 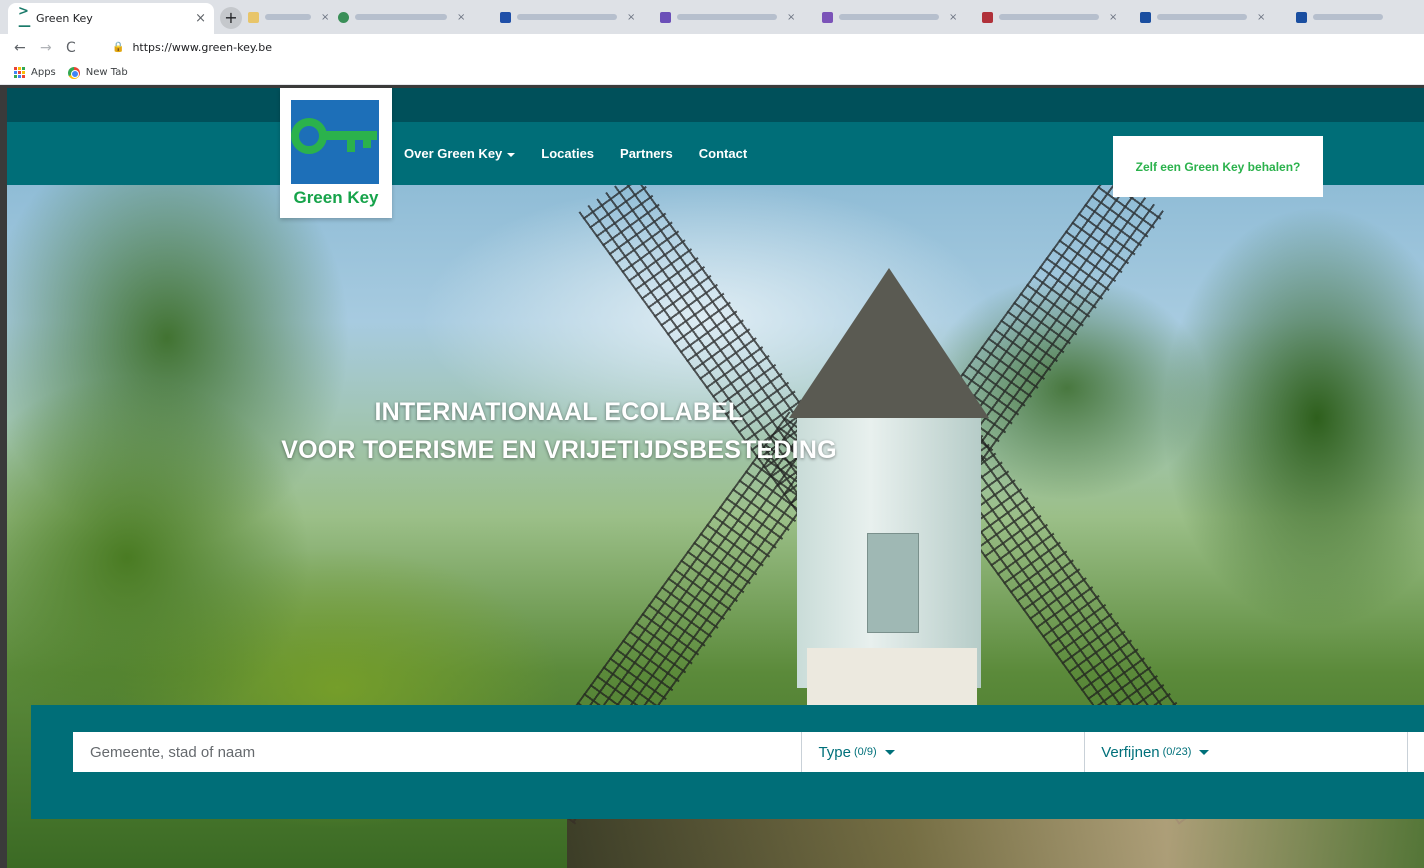 What do you see at coordinates (19, 72) in the screenshot?
I see `apps-grid-icon` at bounding box center [19, 72].